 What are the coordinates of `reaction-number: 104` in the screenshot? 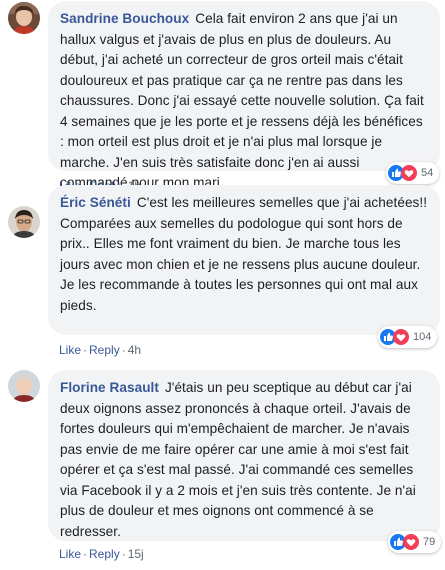 It's located at (422, 337).